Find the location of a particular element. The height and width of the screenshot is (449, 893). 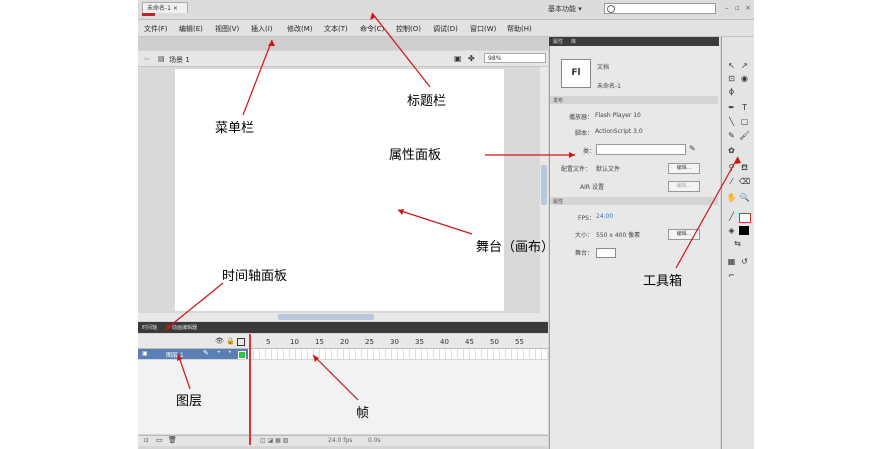

minimize-icon: – is located at coordinates (727, 8).